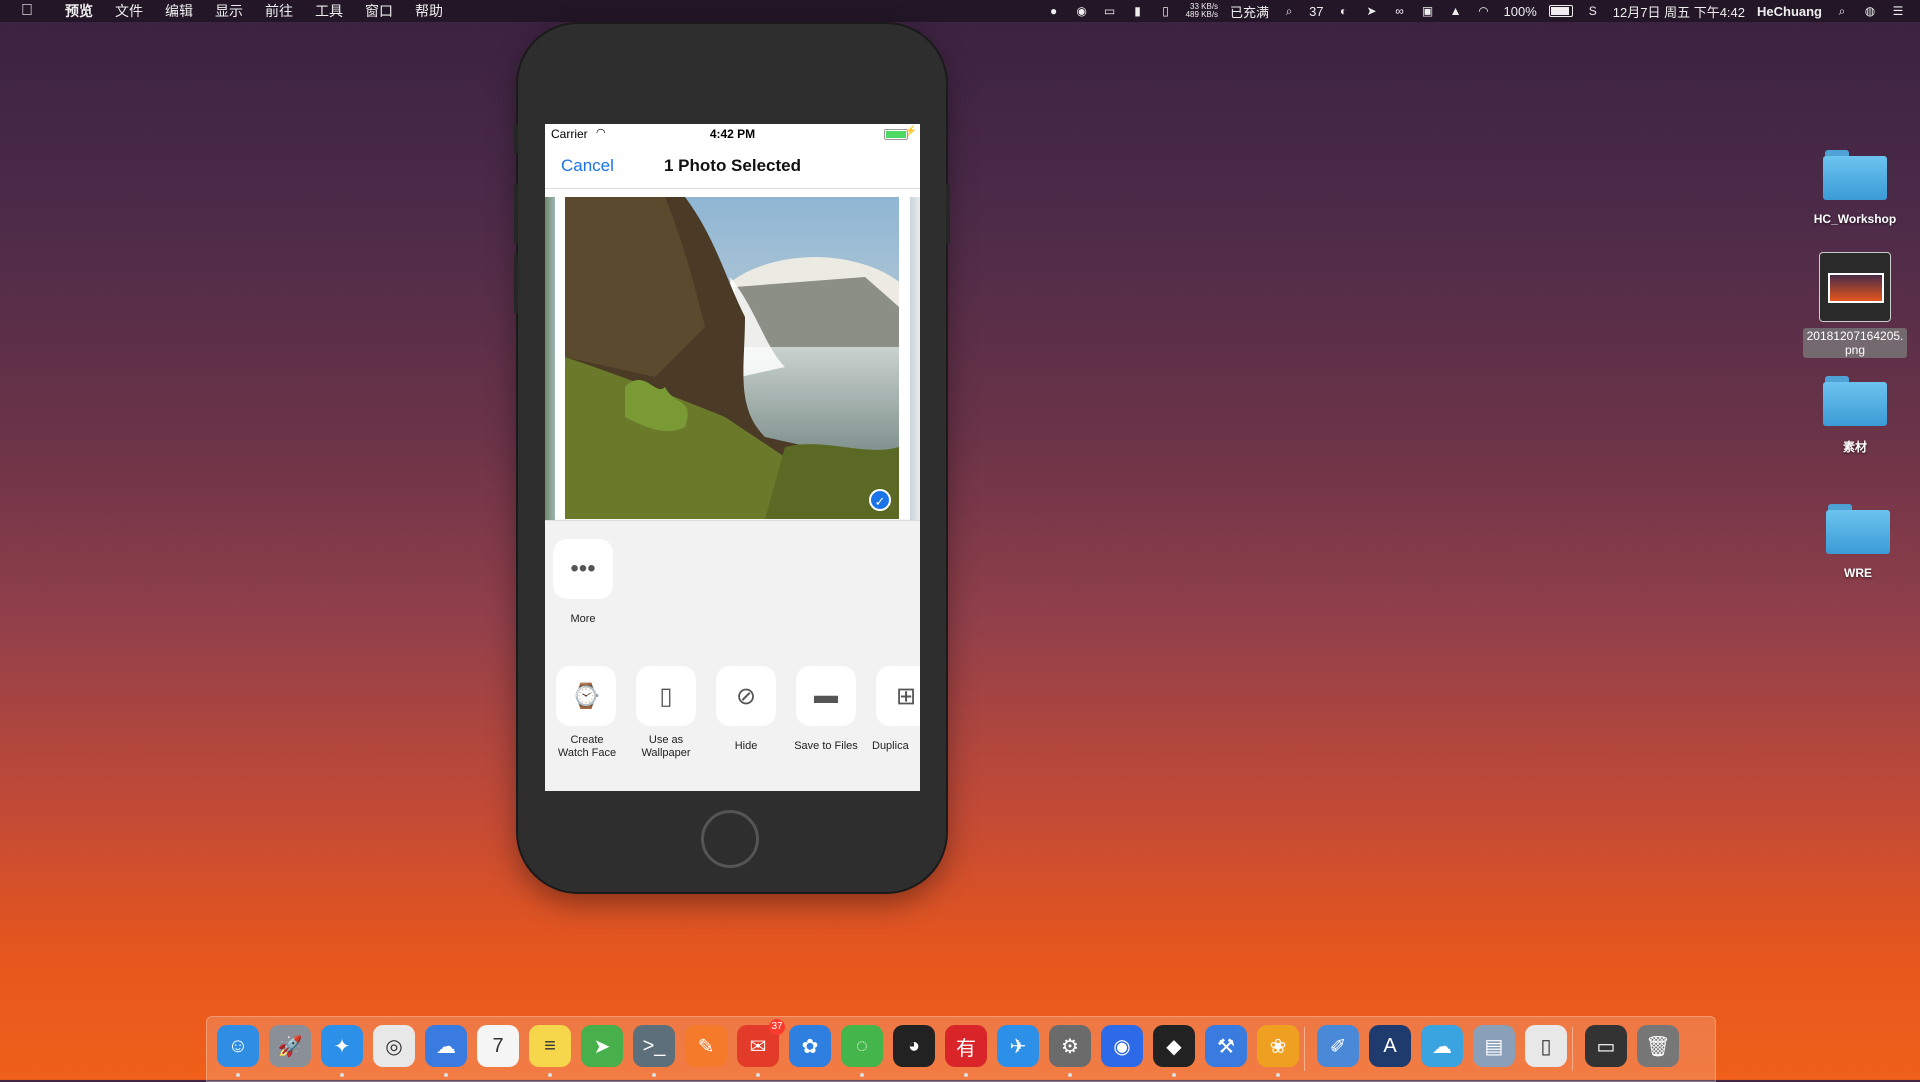 This screenshot has width=1920, height=1082. What do you see at coordinates (862, 1046) in the screenshot?
I see `wechat-icon: ◌` at bounding box center [862, 1046].